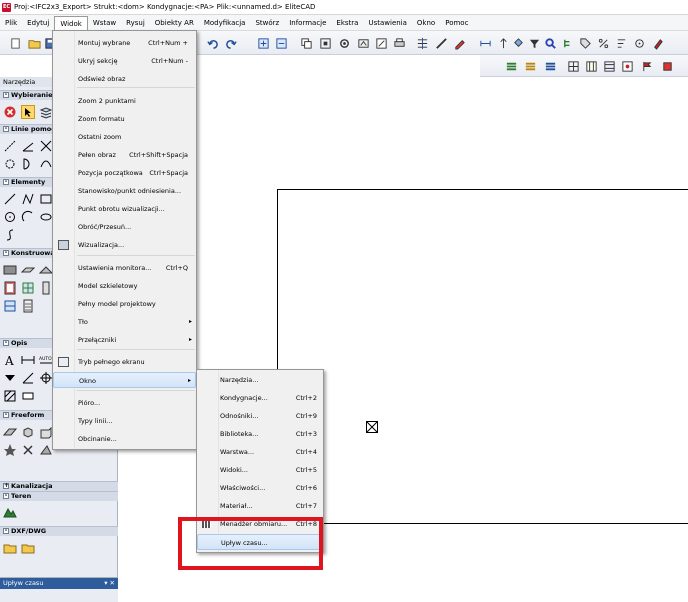 This screenshot has width=688, height=602. Describe the element at coordinates (124, 268) in the screenshot. I see `widok-menu-item: Ustawienia monitora... Ctrl+Q` at that location.